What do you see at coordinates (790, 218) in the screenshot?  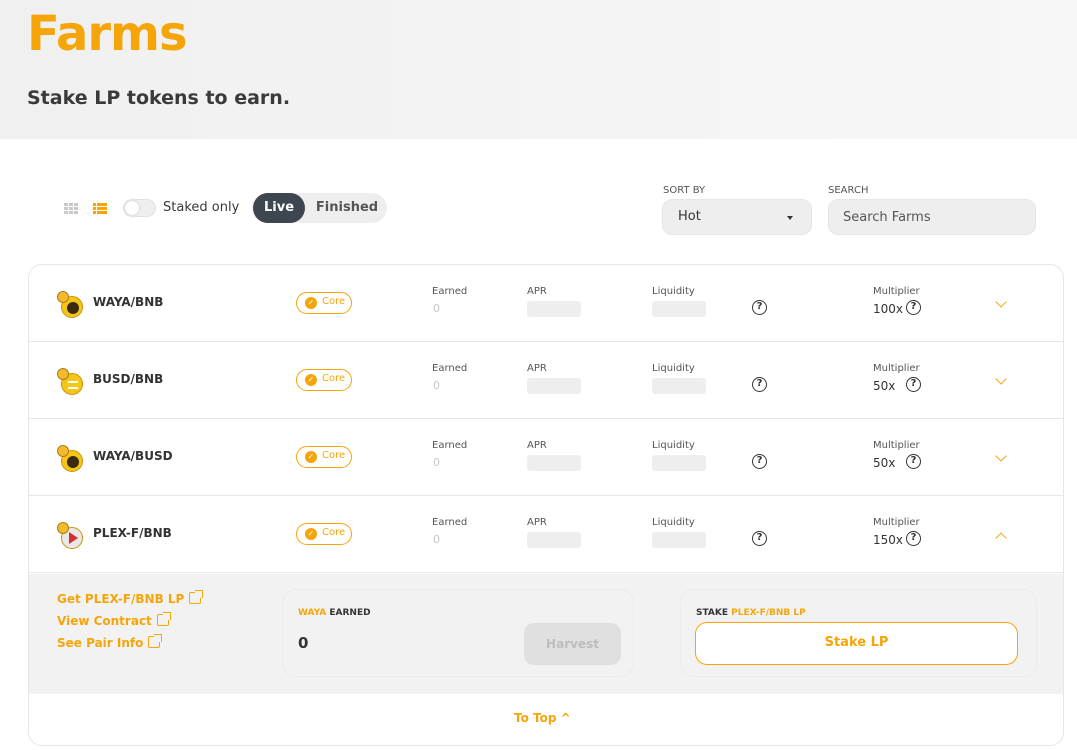 I see `caret-down-icon` at bounding box center [790, 218].